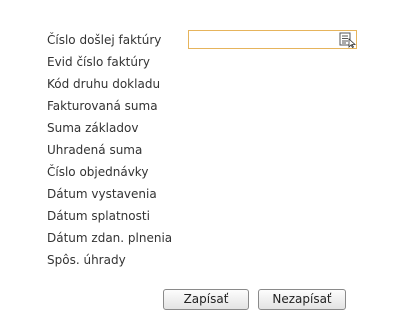  I want to click on label-order-number: Číslo objednávky, so click(98, 172).